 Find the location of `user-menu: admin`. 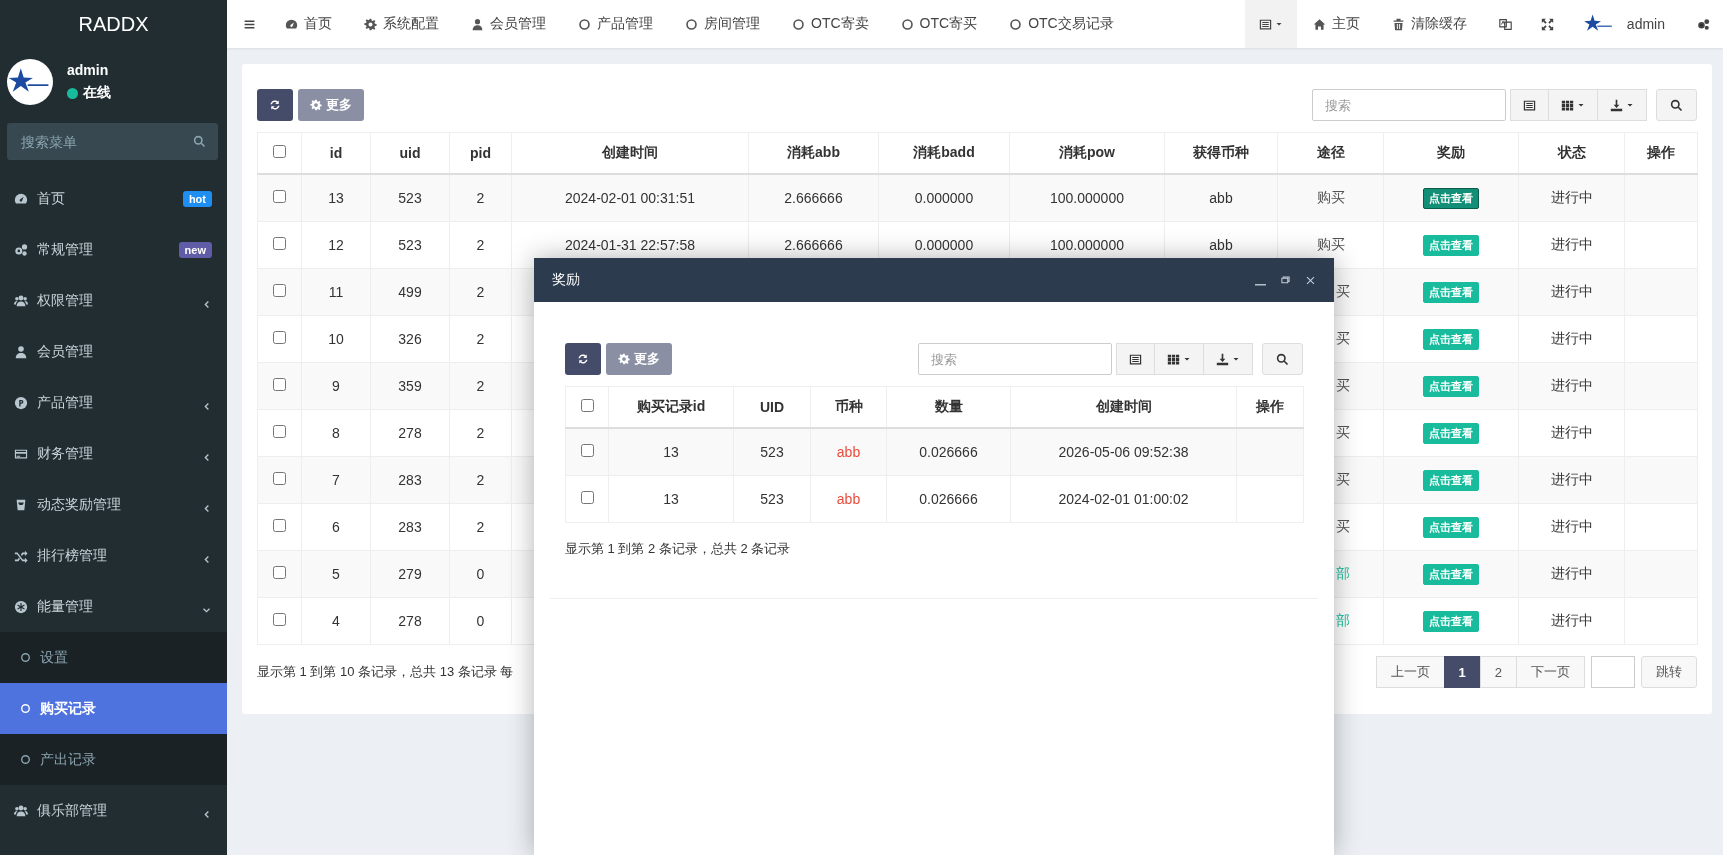

user-menu: admin is located at coordinates (1623, 24).